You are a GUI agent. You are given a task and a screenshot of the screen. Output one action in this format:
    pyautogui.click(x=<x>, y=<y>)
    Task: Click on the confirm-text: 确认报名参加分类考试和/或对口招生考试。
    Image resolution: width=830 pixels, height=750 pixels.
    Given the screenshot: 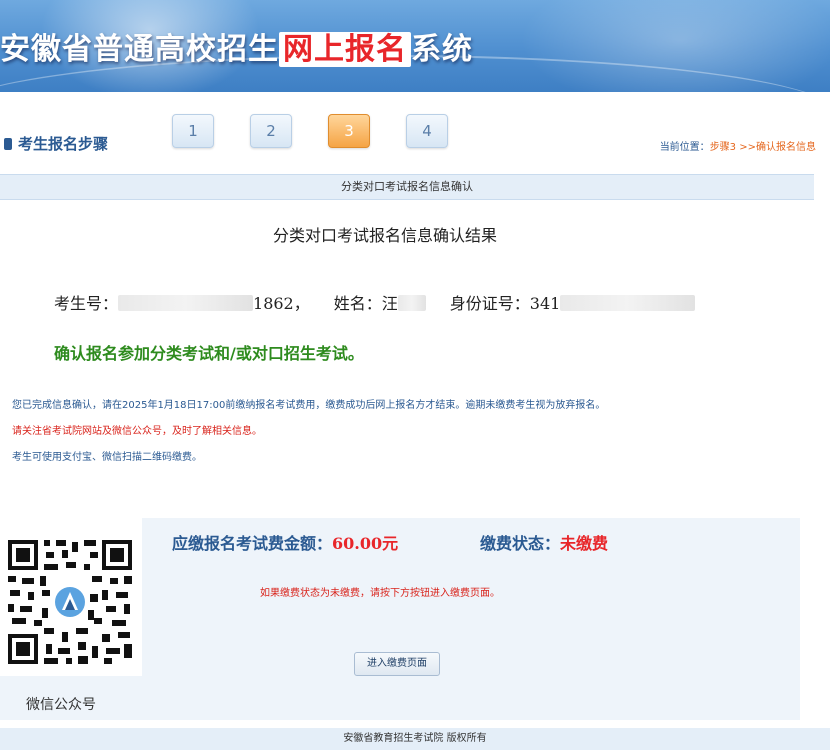 What is the action you would take?
    pyautogui.click(x=209, y=353)
    